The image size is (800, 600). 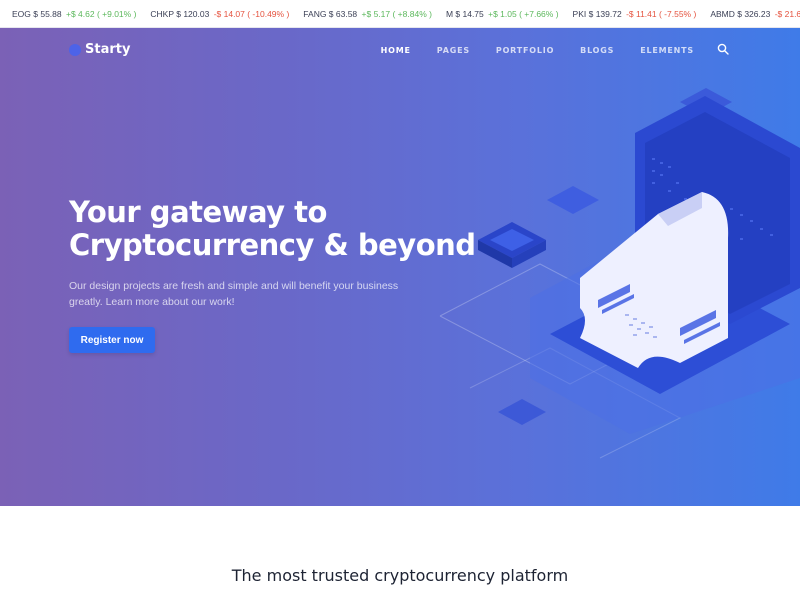 What do you see at coordinates (667, 50) in the screenshot?
I see `nav-item-elements: ELEMENTS` at bounding box center [667, 50].